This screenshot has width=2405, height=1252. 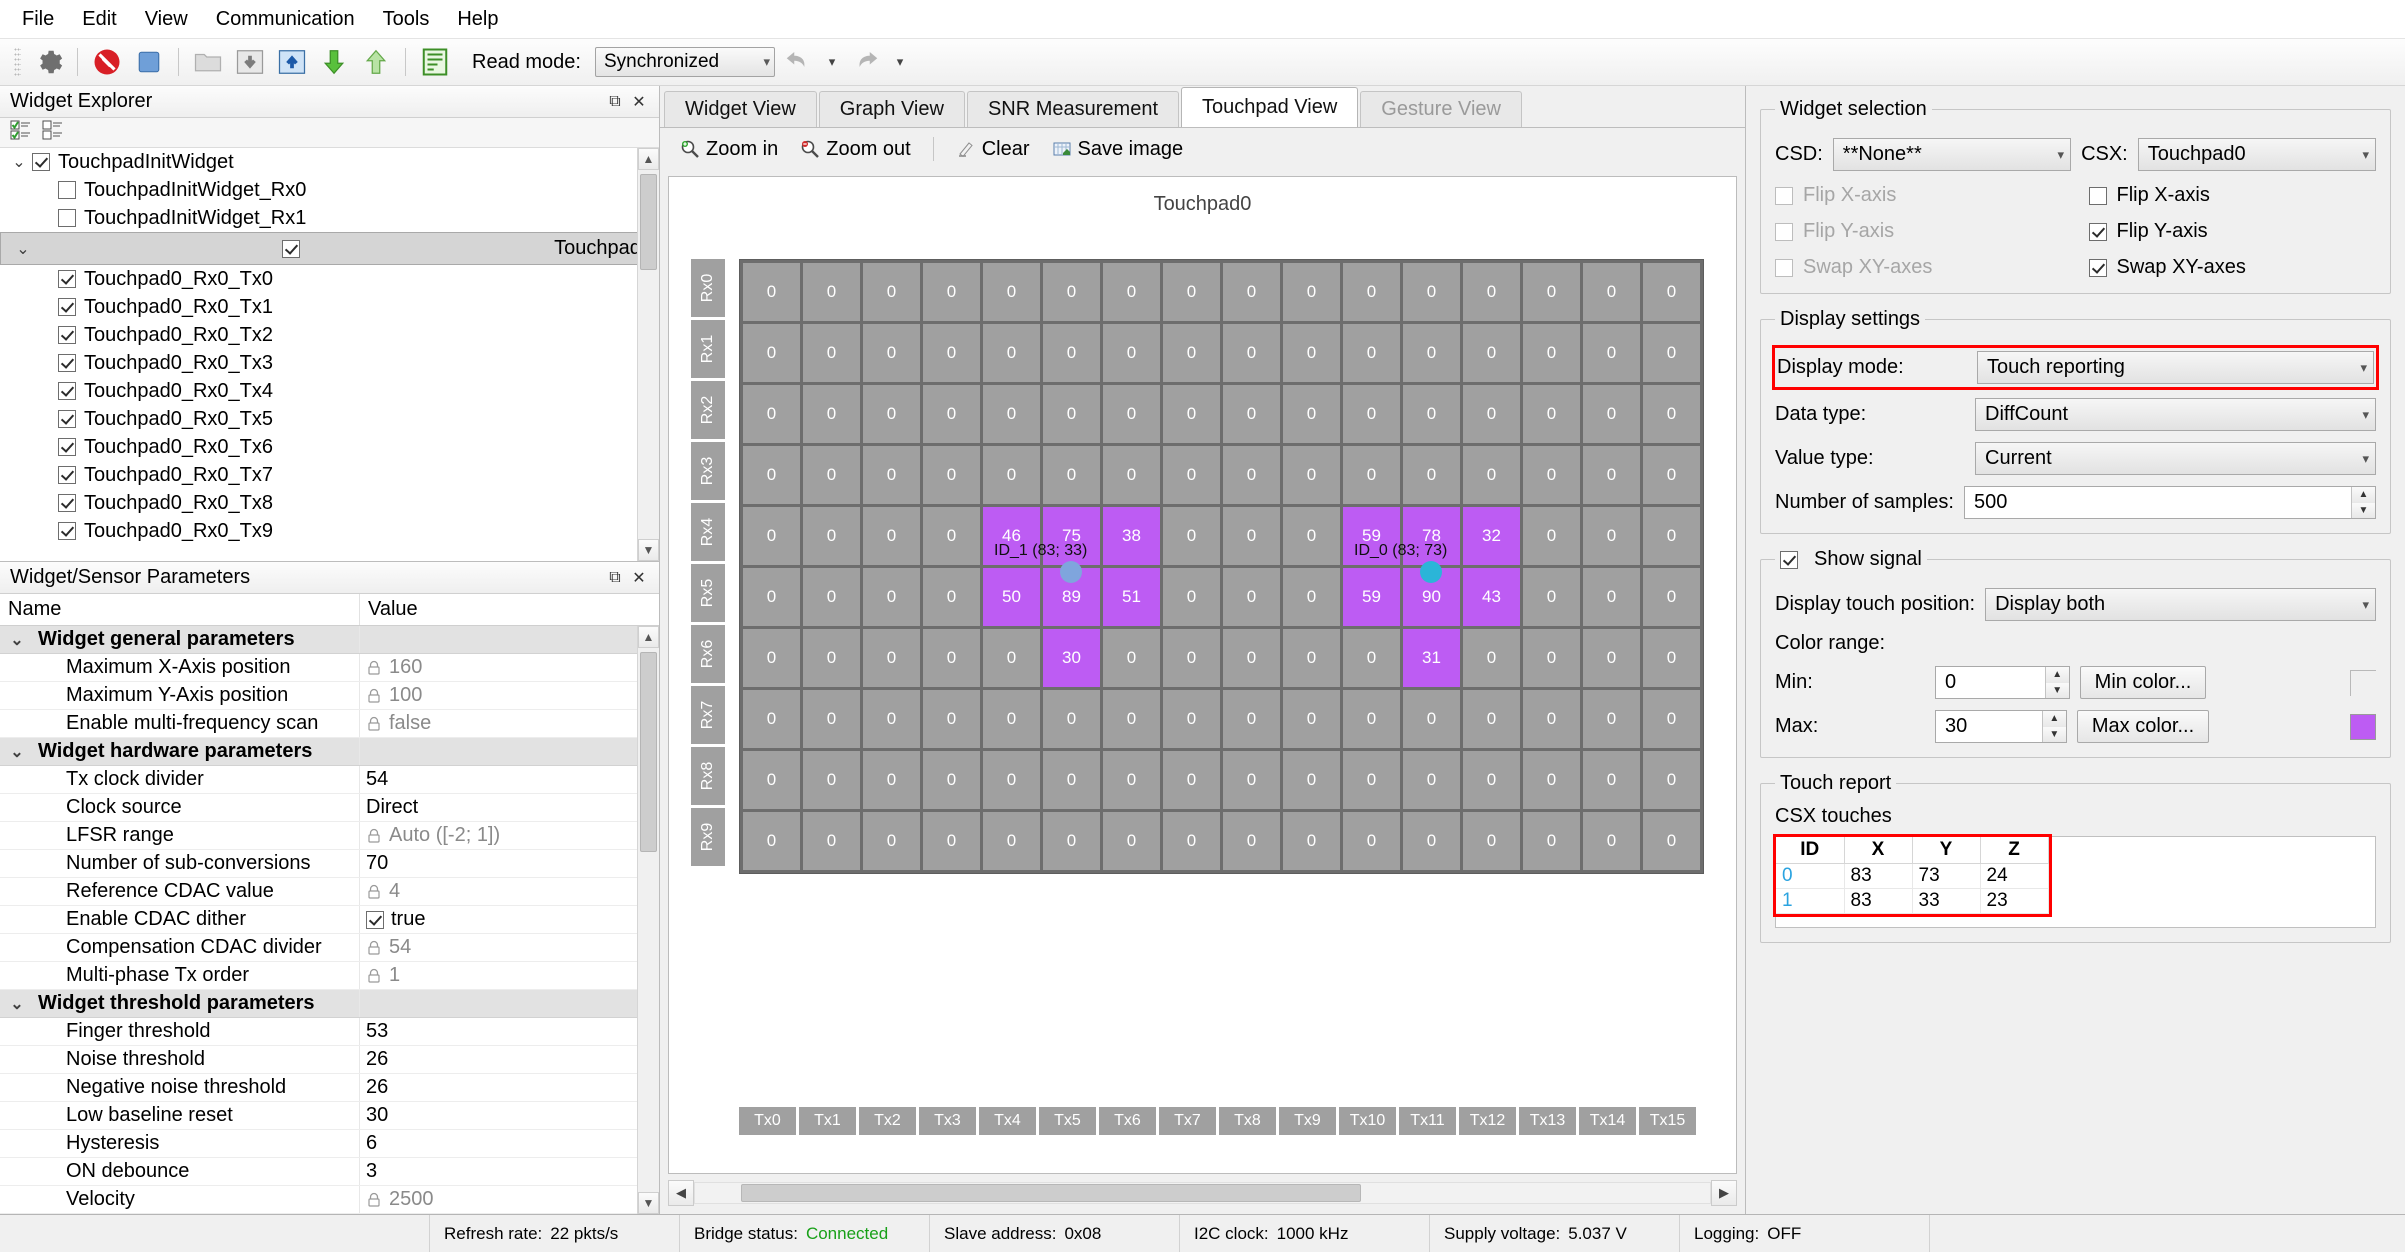 I want to click on menu-item-view: View, so click(x=166, y=19).